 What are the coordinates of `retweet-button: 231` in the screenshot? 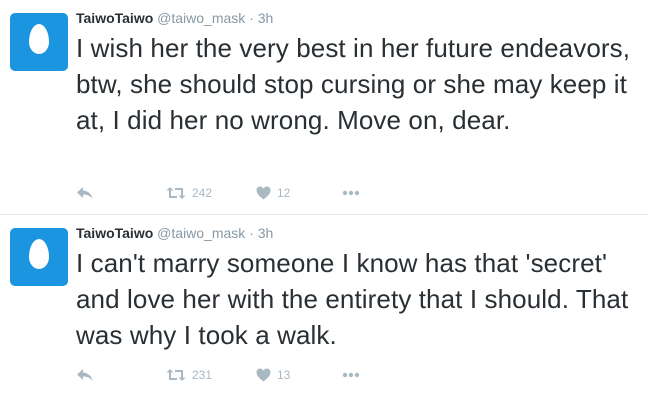 It's located at (189, 375).